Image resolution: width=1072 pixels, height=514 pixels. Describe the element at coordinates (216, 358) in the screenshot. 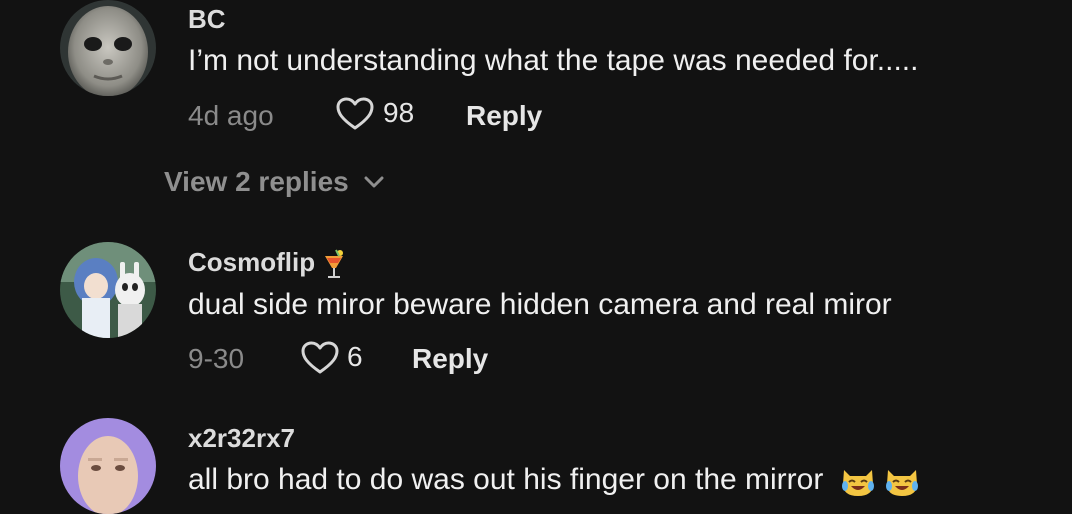

I see `comment-date: 9-30` at that location.